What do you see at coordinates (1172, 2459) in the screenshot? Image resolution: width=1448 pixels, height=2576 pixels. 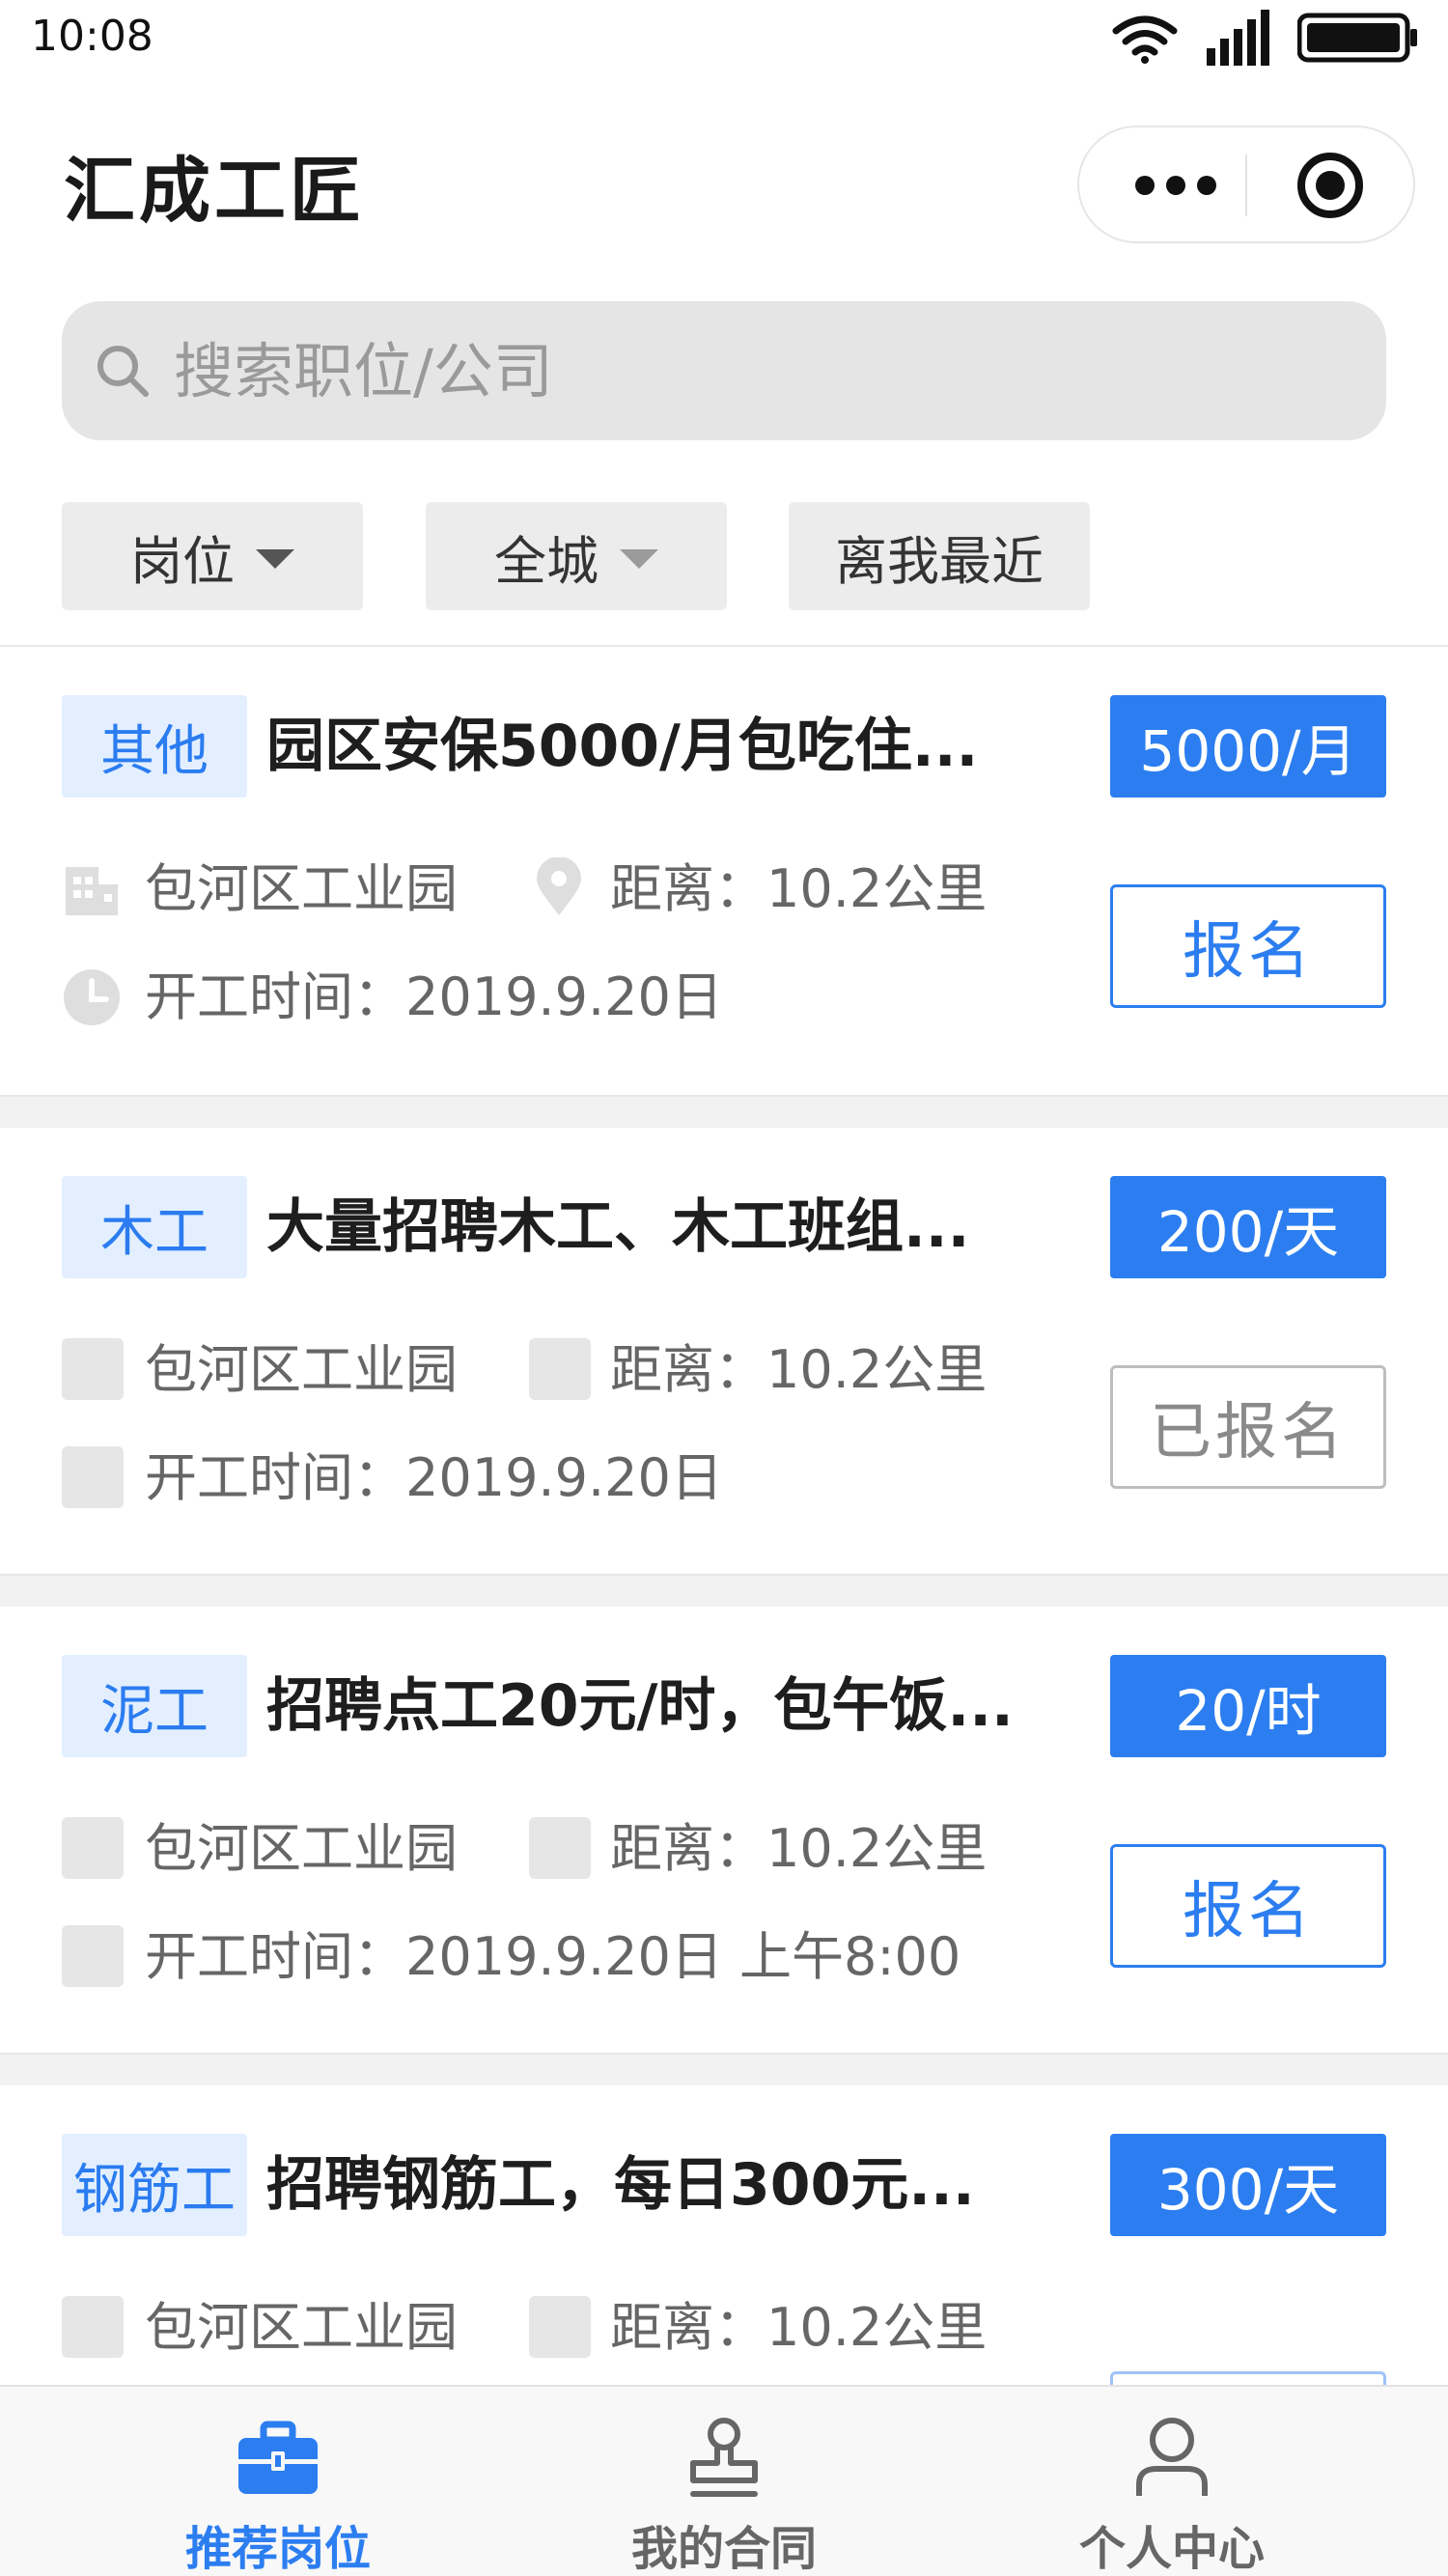 I see `person-icon` at bounding box center [1172, 2459].